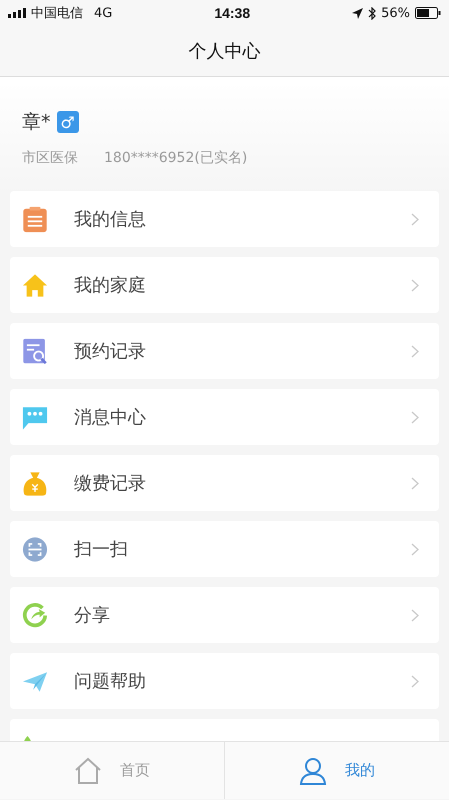 This screenshot has width=449, height=800. Describe the element at coordinates (313, 770) in the screenshot. I see `person-icon` at that location.